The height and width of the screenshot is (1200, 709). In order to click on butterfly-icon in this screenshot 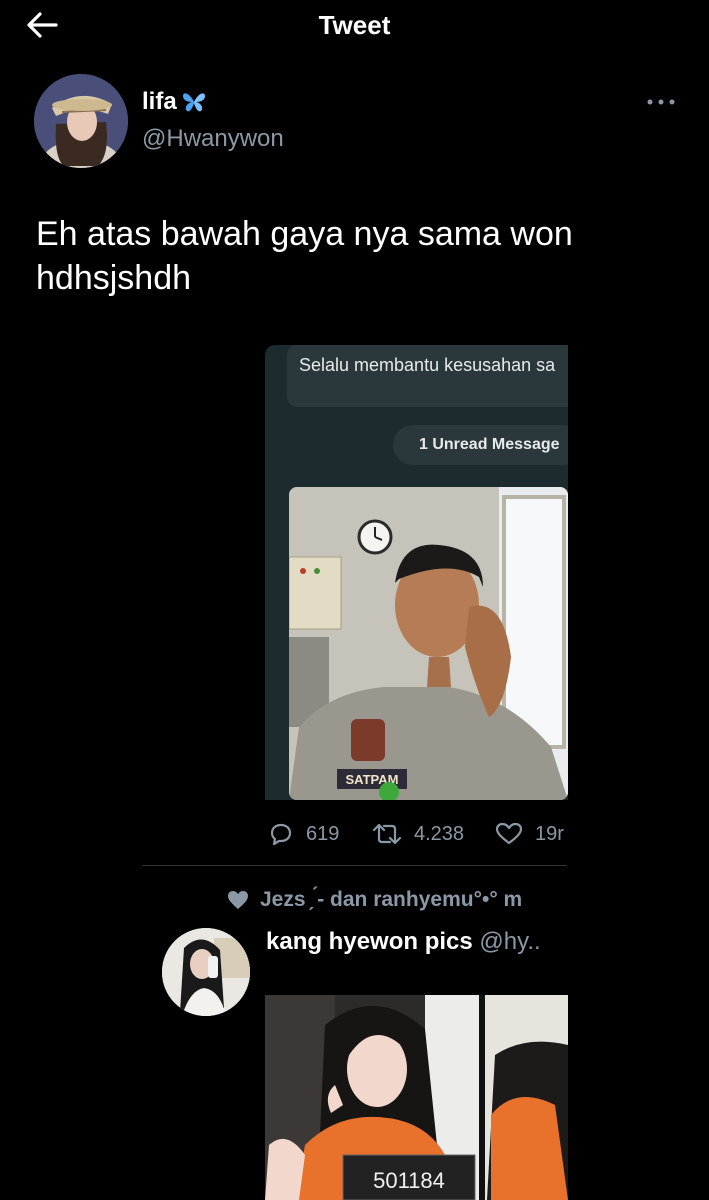, I will do `click(193, 102)`.